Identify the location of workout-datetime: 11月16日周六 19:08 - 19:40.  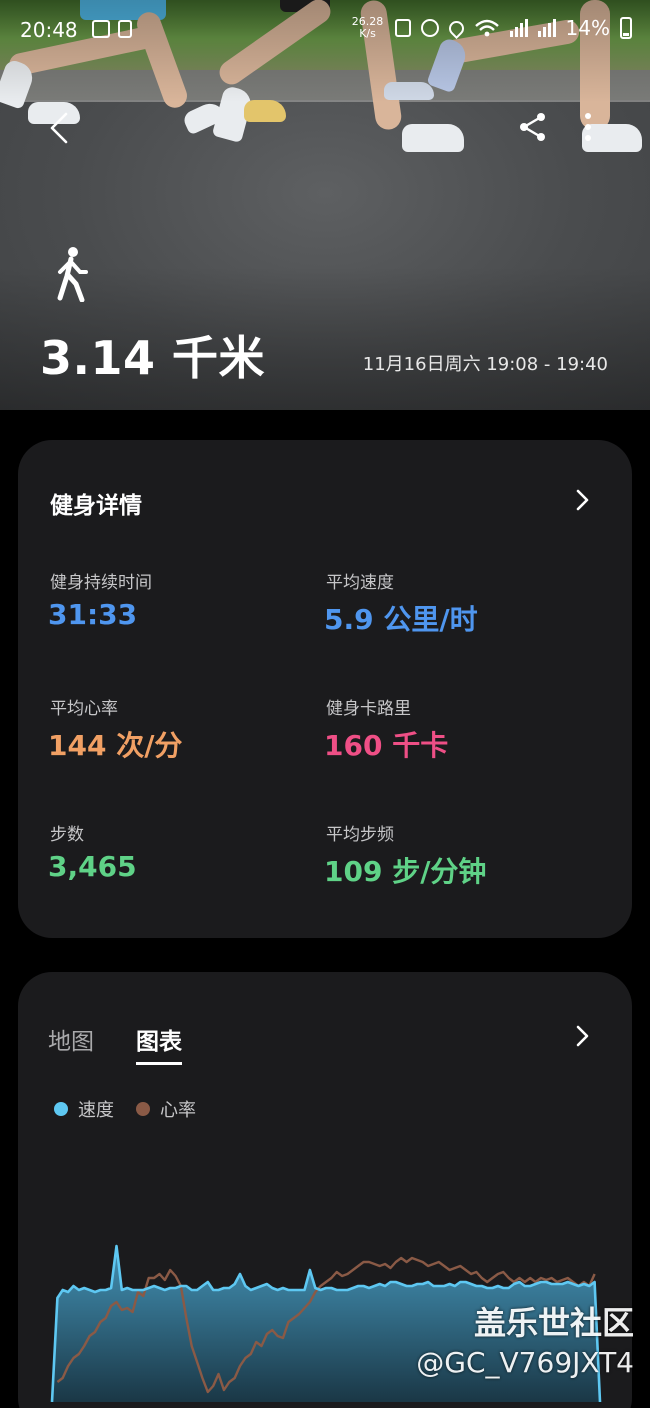
(485, 364).